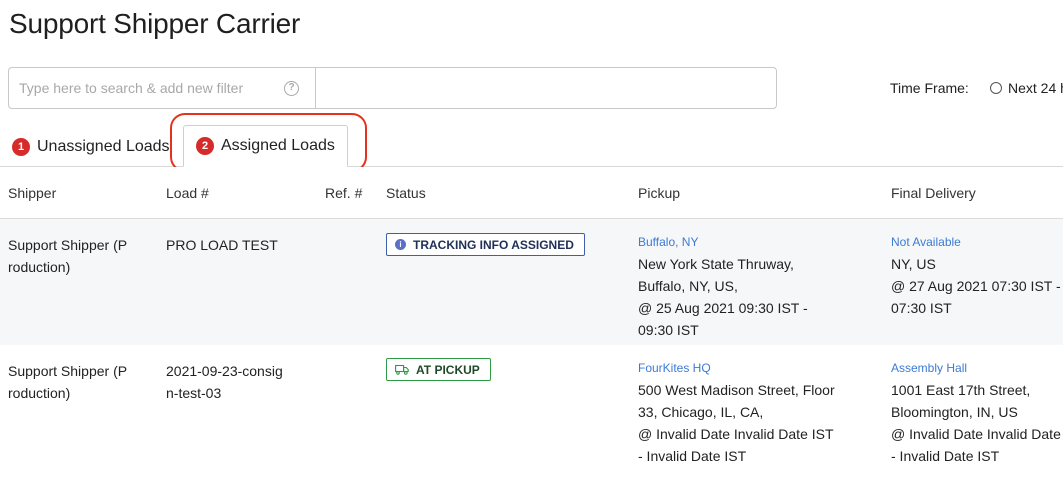 Image resolution: width=1063 pixels, height=479 pixels. Describe the element at coordinates (976, 368) in the screenshot. I see `delivery-location-link: Assembly Hall` at that location.